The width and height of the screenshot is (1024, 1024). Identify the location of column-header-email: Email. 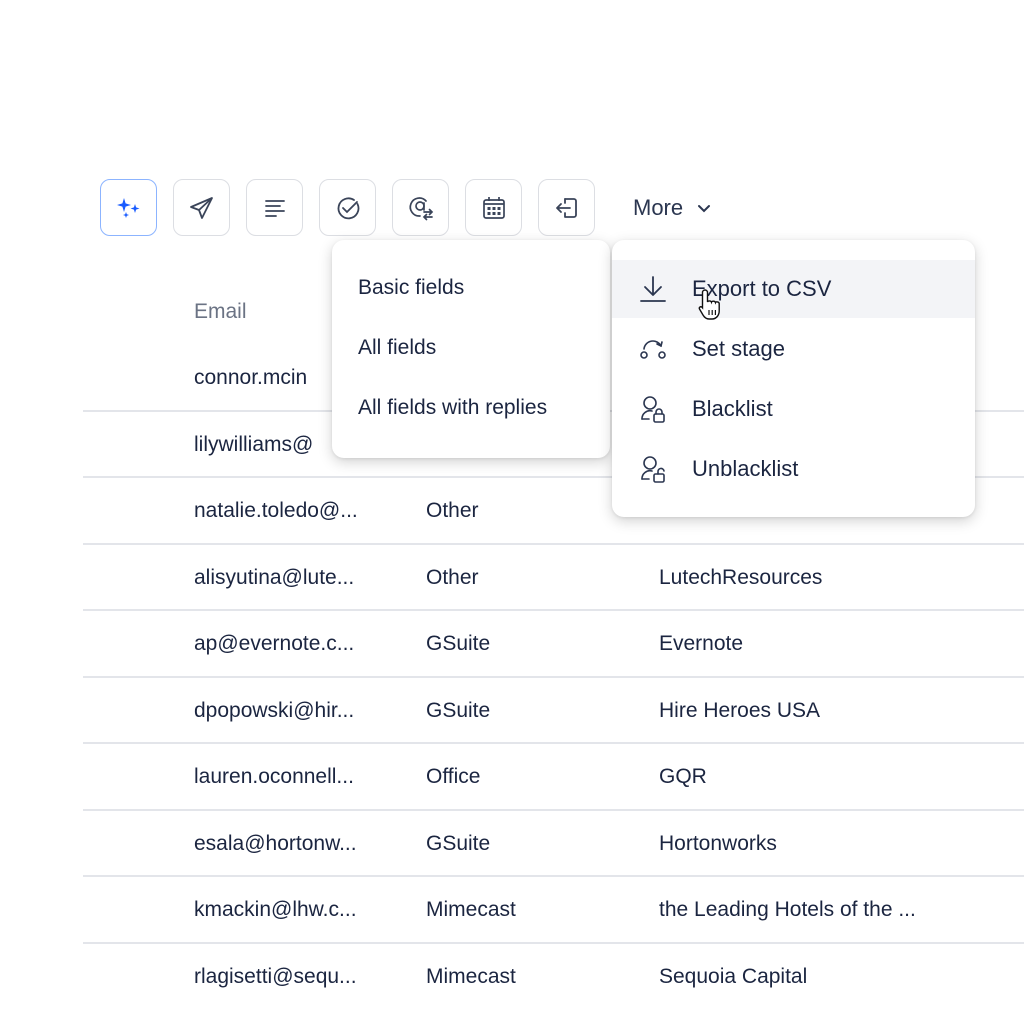
(220, 312).